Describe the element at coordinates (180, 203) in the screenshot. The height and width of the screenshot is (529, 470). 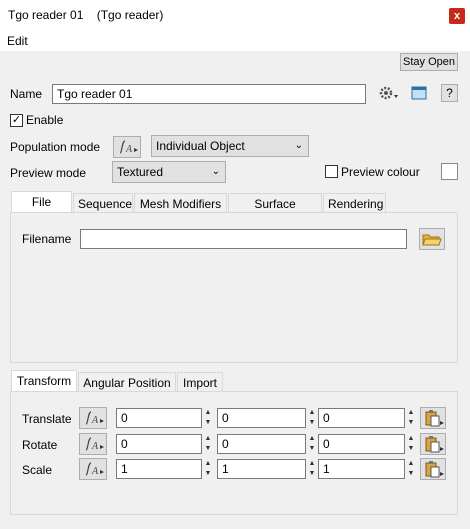
I see `tab-mesh-modifiers: Mesh Modifiers` at that location.